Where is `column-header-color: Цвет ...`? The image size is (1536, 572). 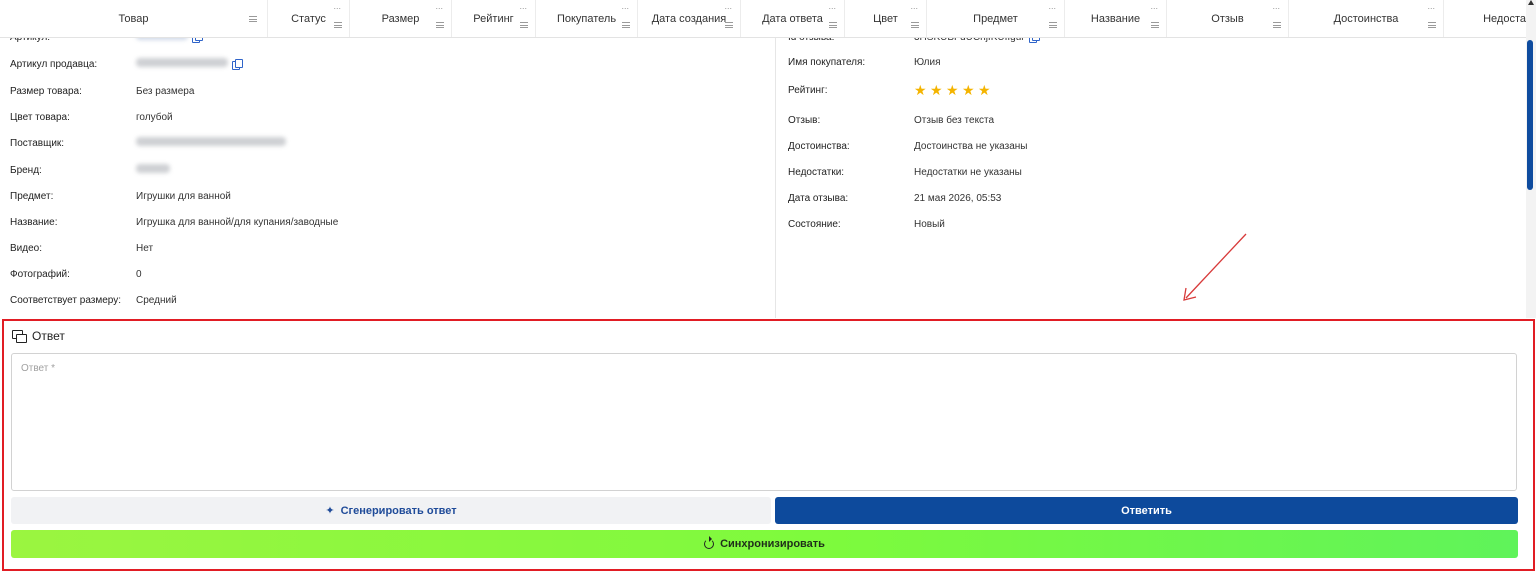 column-header-color: Цвет ... is located at coordinates (886, 18).